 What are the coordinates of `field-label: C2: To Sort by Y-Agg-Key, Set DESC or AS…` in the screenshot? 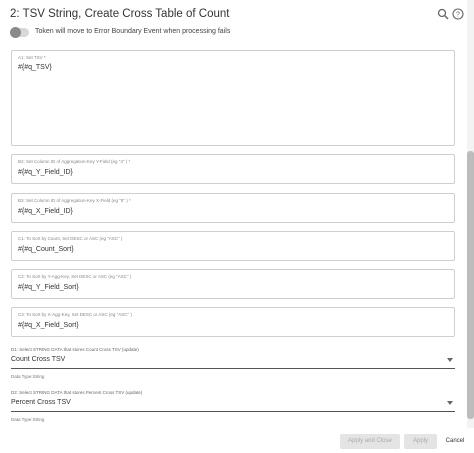 It's located at (75, 276).